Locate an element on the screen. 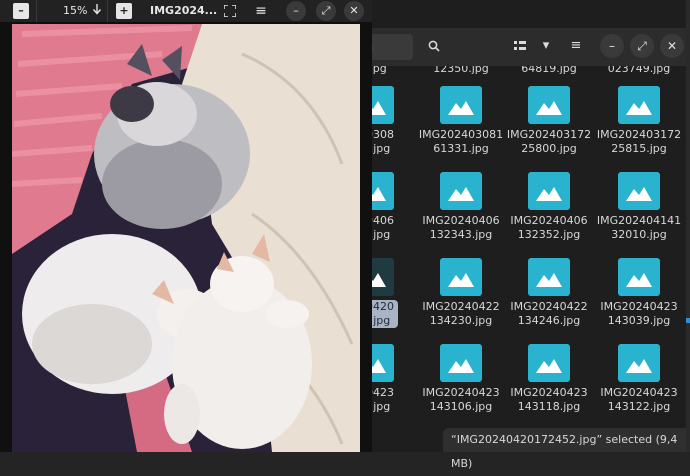 The image size is (690, 476). file-name: IMG20240422 134230.jpg is located at coordinates (461, 313).